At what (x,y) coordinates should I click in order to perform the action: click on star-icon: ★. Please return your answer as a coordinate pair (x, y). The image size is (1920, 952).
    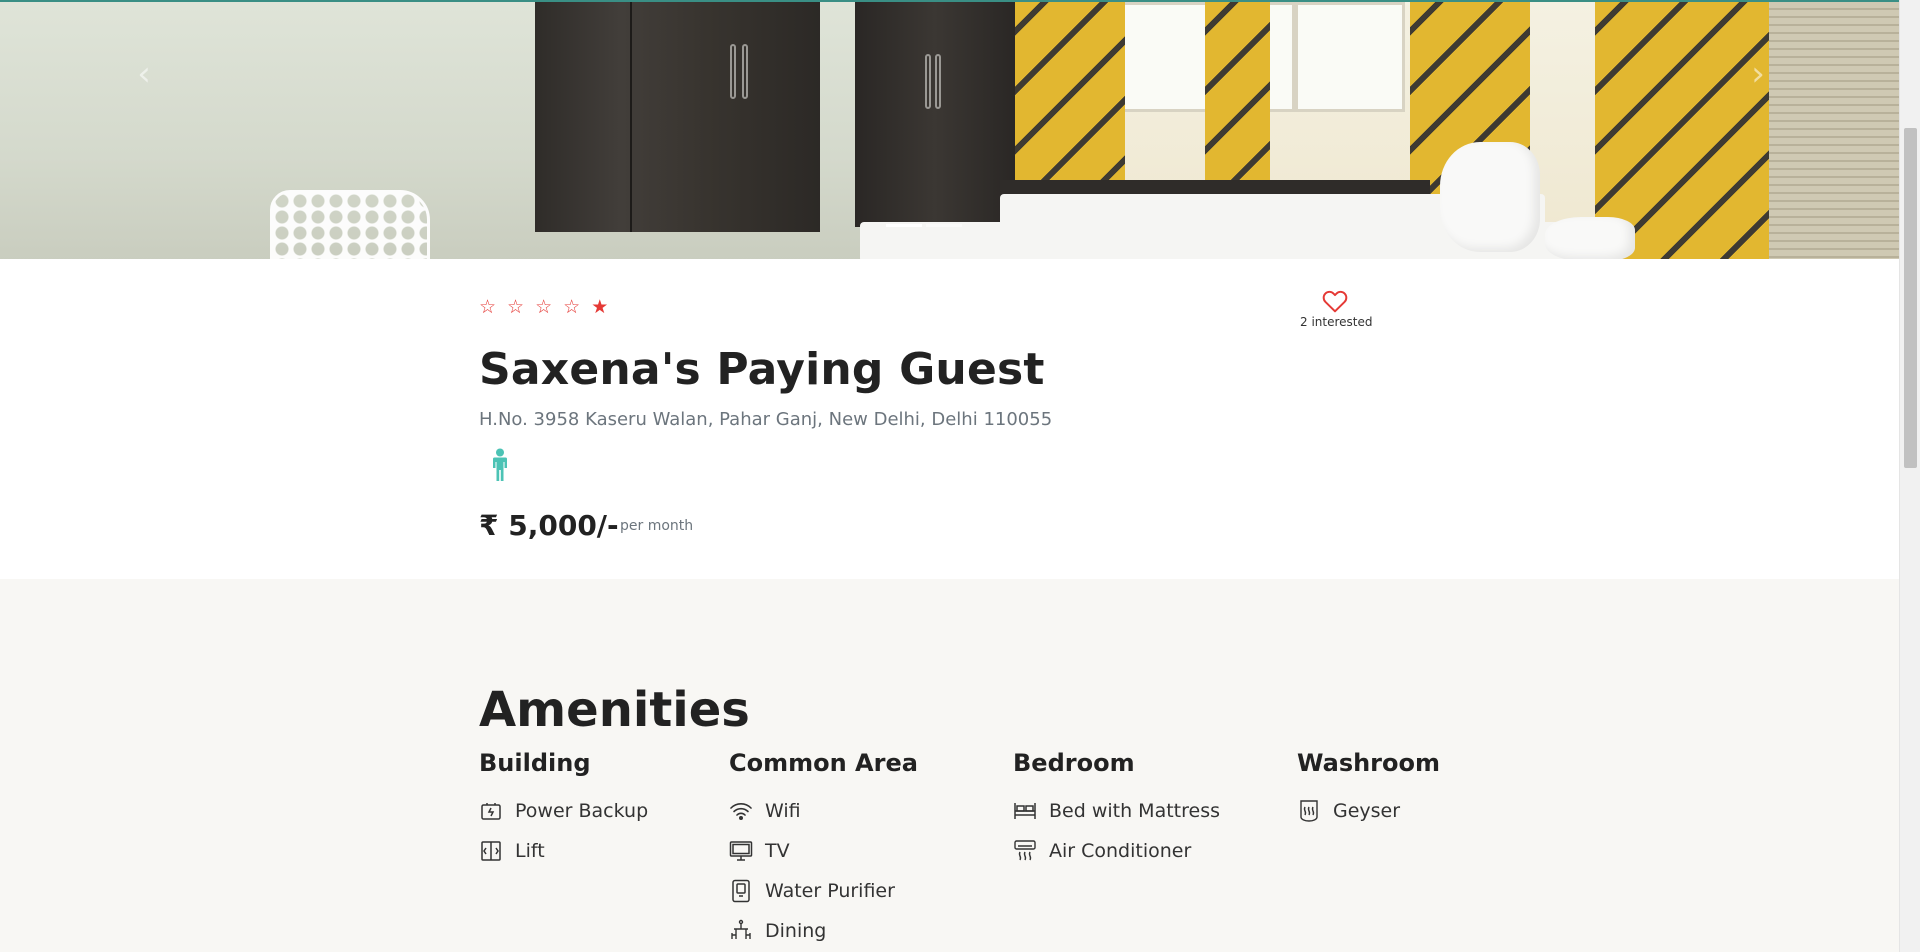
    Looking at the image, I should click on (600, 307).